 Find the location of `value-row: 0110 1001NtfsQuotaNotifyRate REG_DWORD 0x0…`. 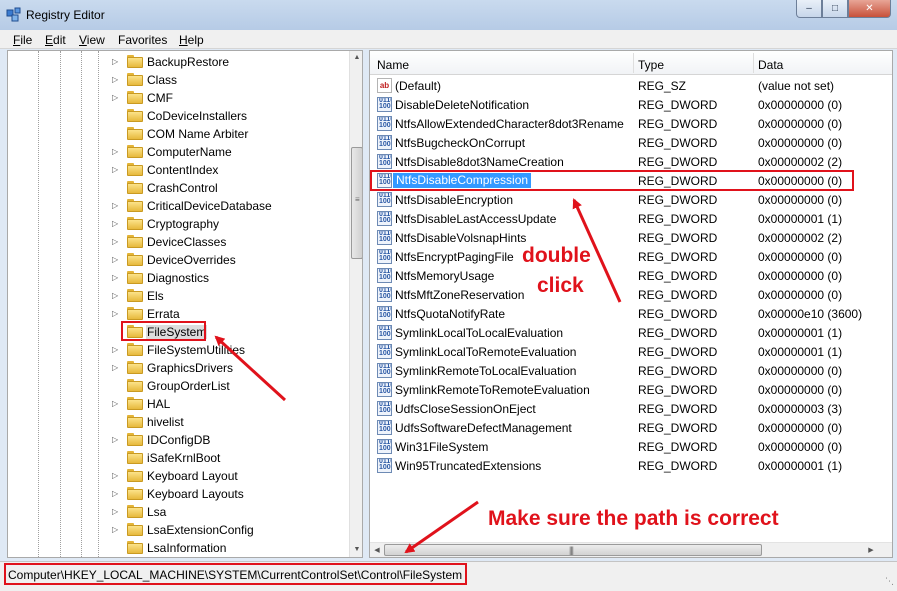

value-row: 0110 1001NtfsQuotaNotifyRate REG_DWORD 0x0… is located at coordinates (631, 313).